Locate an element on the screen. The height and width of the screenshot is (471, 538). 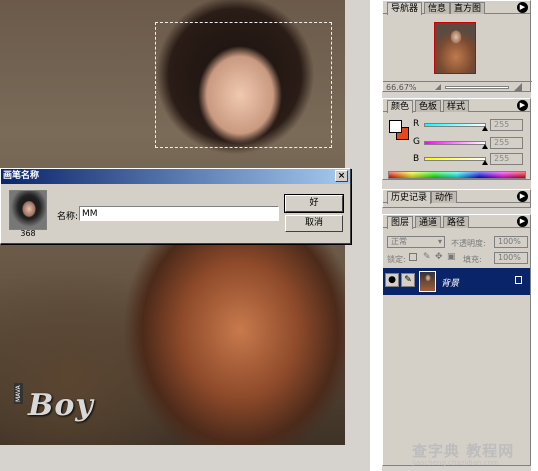
fill-label: 填充: is located at coordinates (472, 259).